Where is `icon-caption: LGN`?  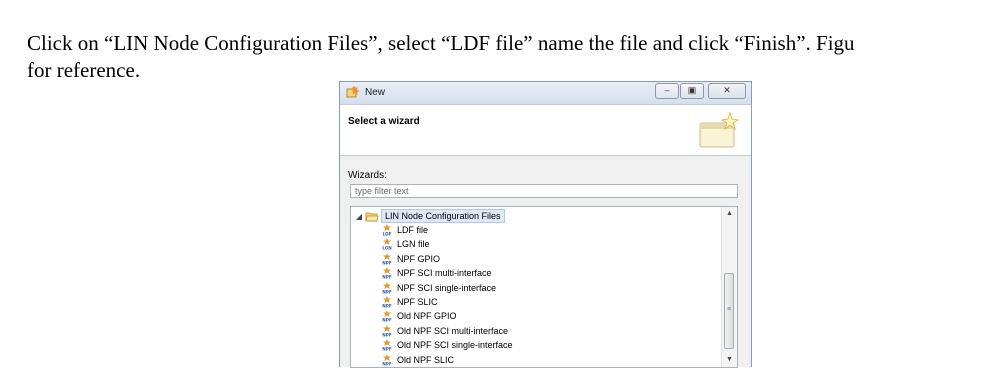 icon-caption: LGN is located at coordinates (387, 248).